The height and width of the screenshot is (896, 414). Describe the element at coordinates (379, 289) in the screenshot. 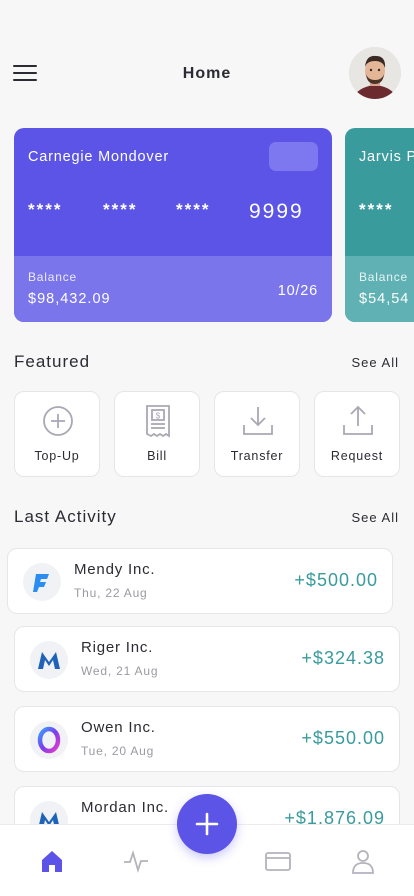

I see `card-balance-strip: Balance $54,54` at that location.